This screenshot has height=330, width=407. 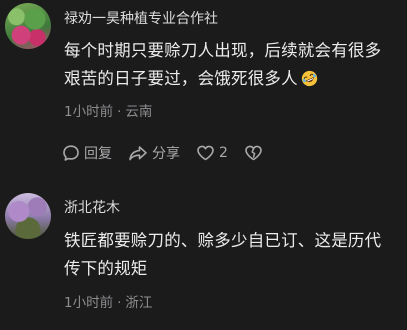 What do you see at coordinates (166, 154) in the screenshot?
I see `share-label: 分享` at bounding box center [166, 154].